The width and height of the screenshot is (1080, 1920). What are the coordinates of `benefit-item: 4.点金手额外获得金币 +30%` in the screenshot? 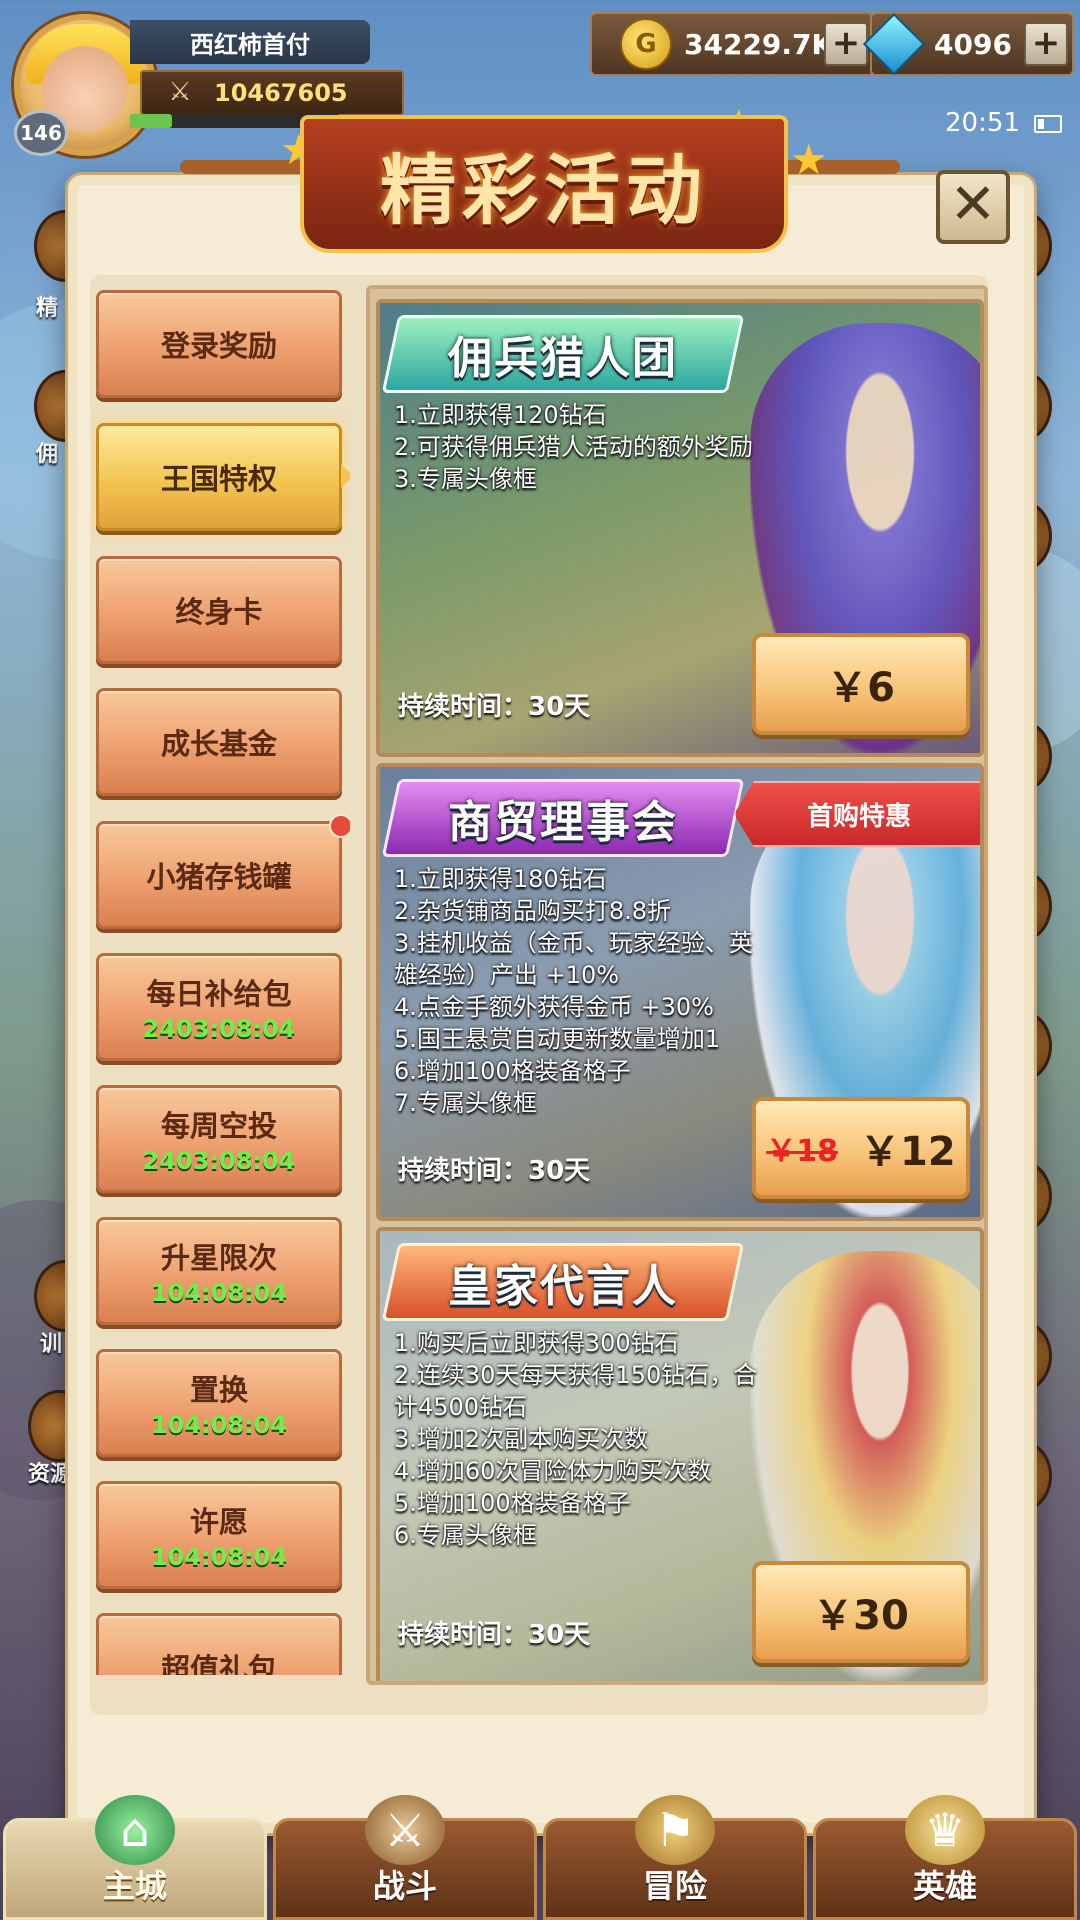 It's located at (554, 1007).